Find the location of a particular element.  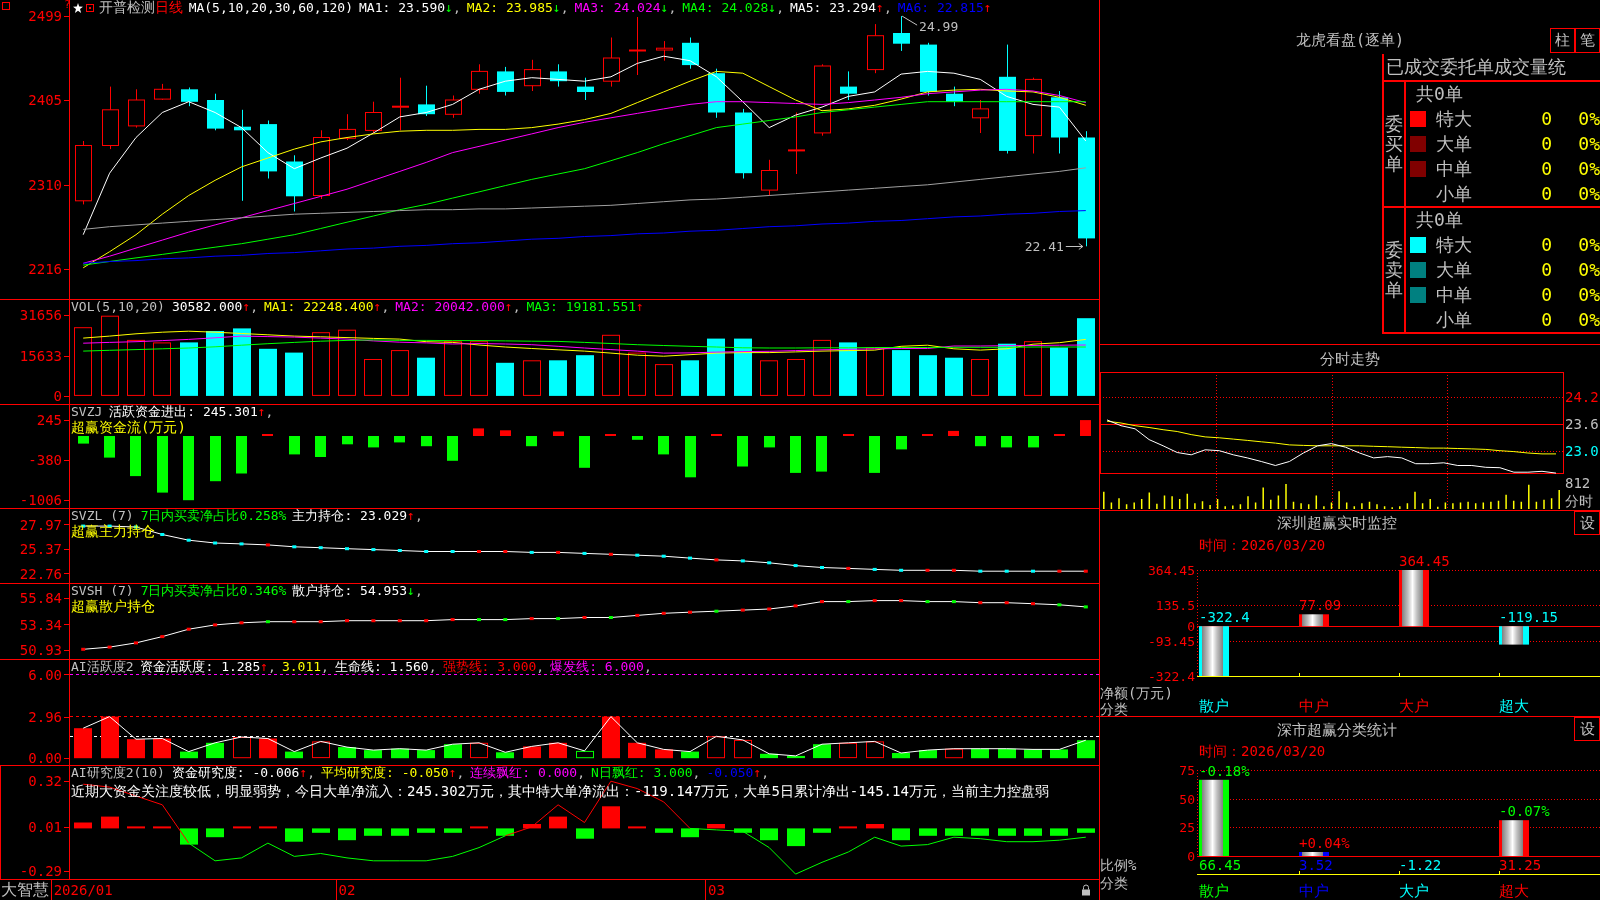

indicator-name: AI研究度2(10) is located at coordinates (118, 773).